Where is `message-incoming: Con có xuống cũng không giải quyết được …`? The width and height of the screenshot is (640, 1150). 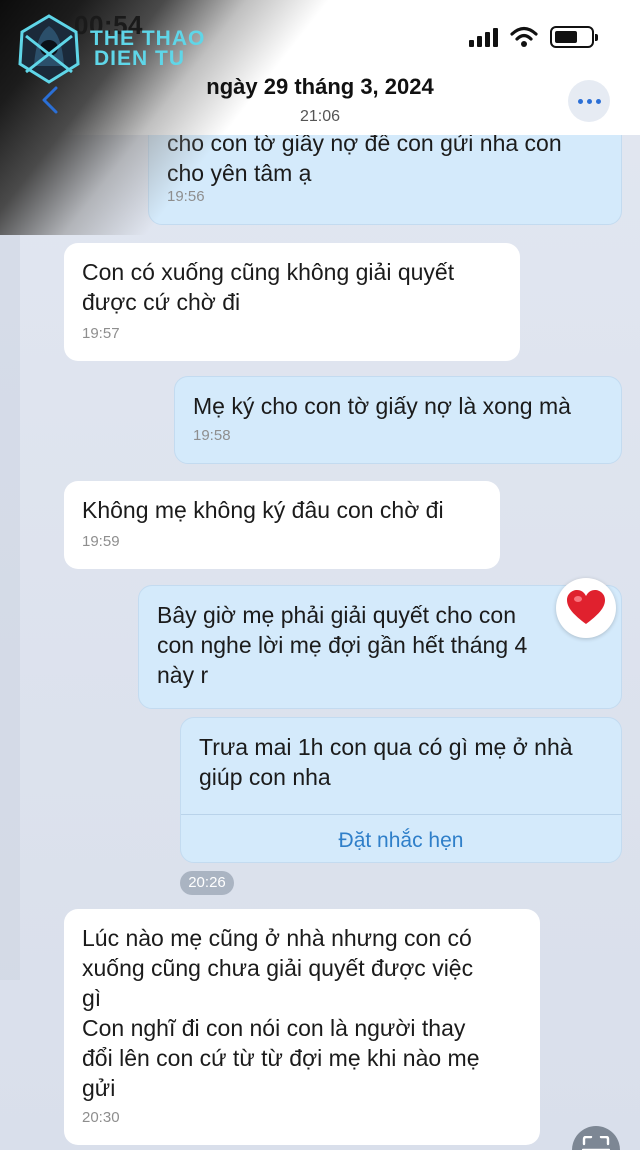 message-incoming: Con có xuống cũng không giải quyết được … is located at coordinates (292, 302).